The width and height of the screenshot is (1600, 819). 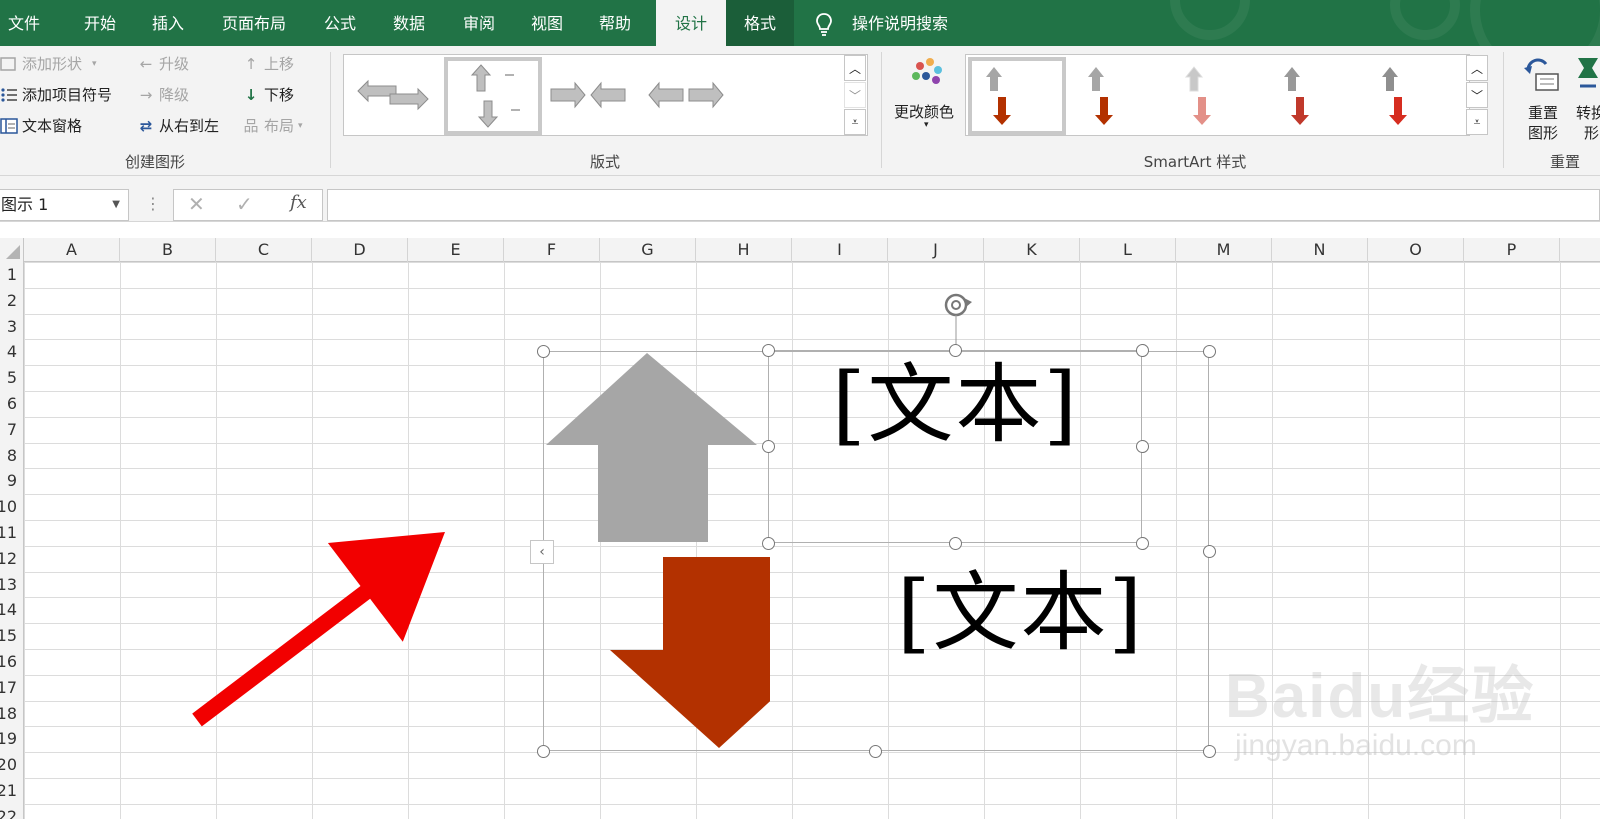 What do you see at coordinates (12, 250) in the screenshot?
I see `select-all-button` at bounding box center [12, 250].